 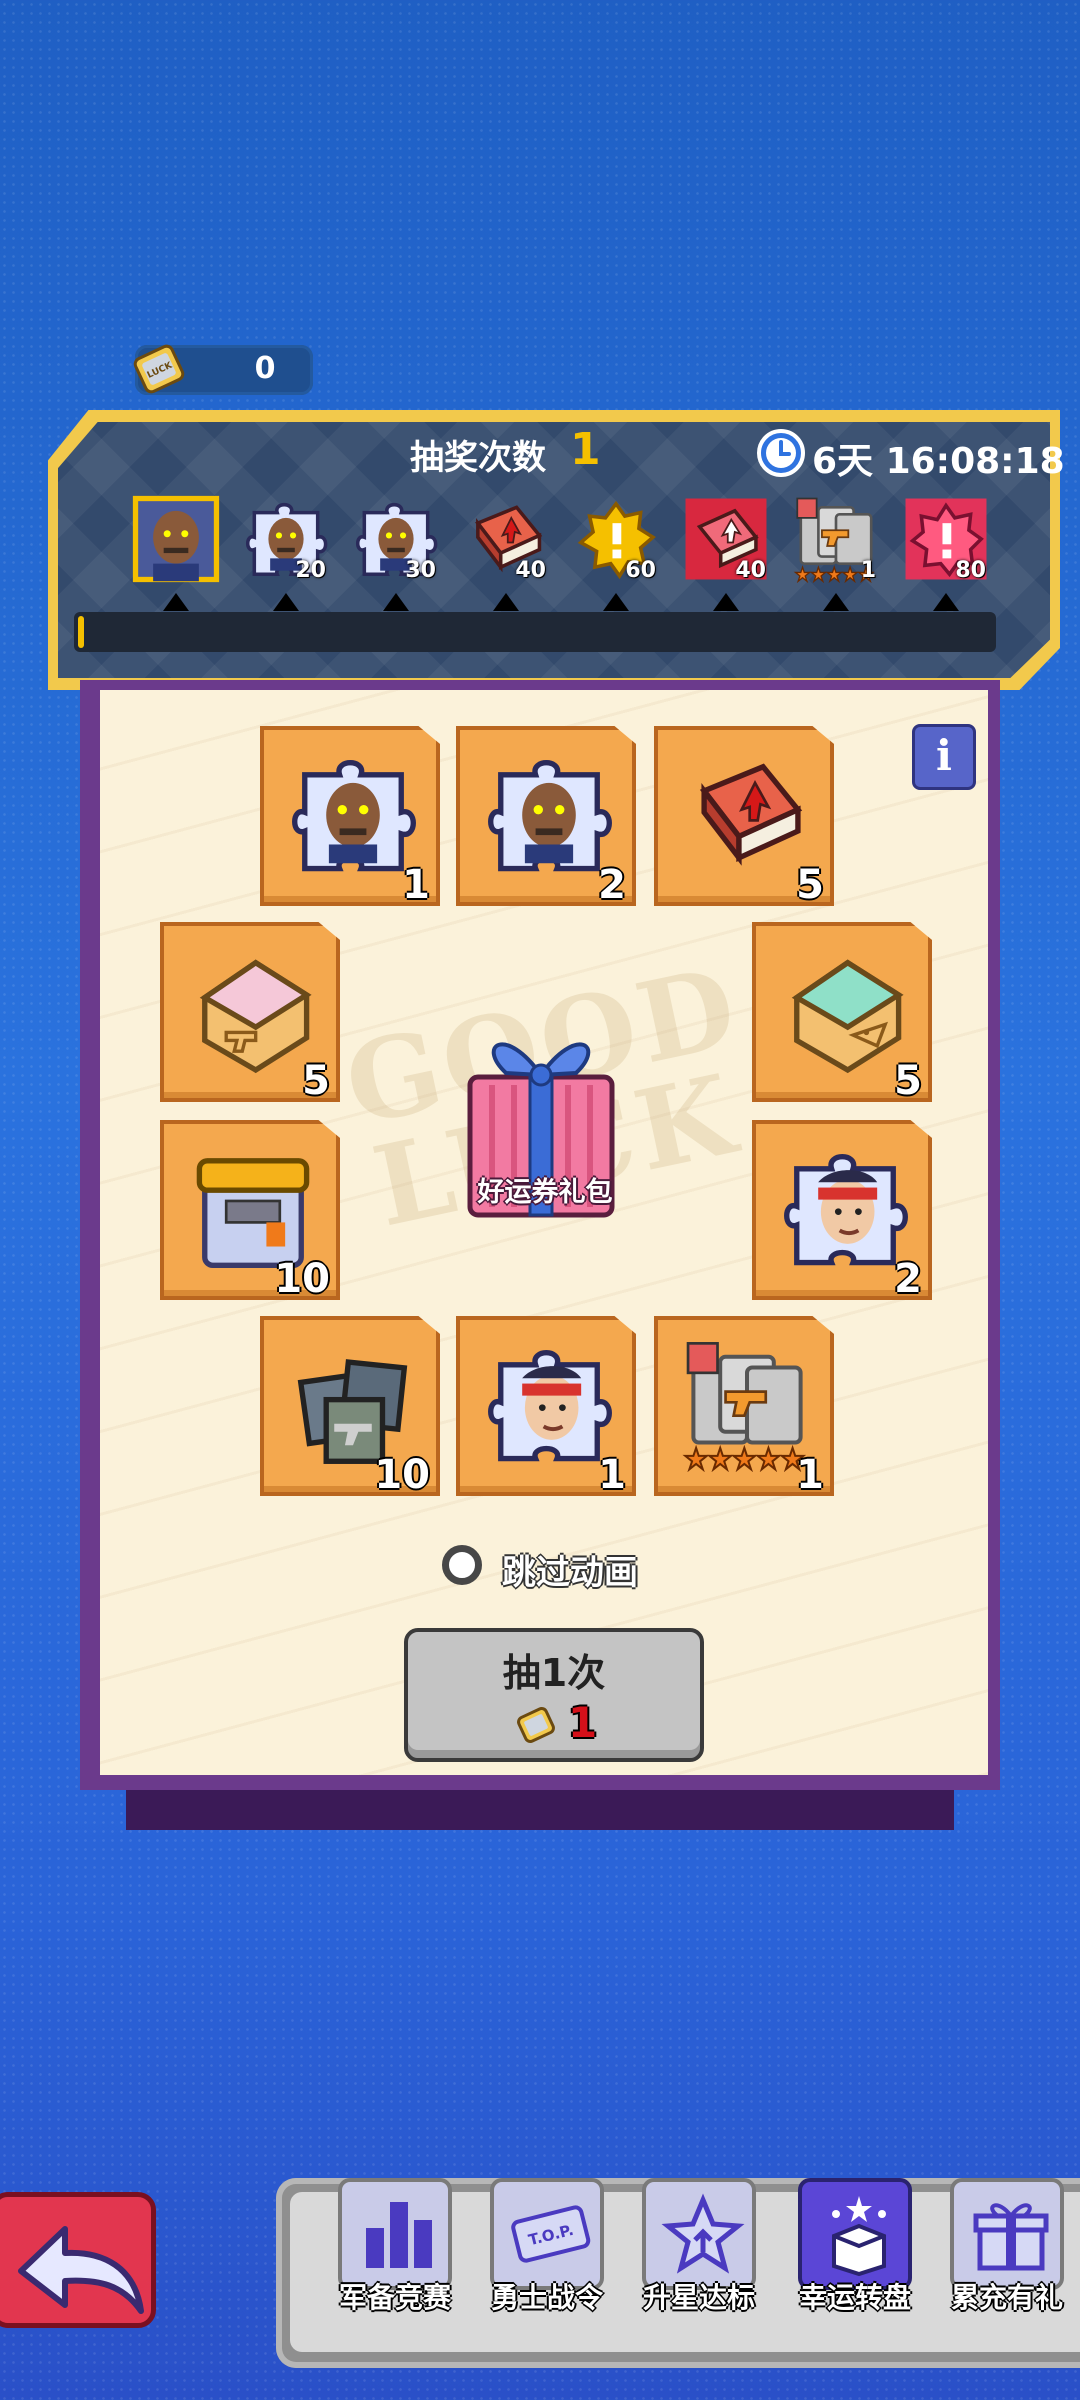 I want to click on skip-animation-radio, so click(x=462, y=1565).